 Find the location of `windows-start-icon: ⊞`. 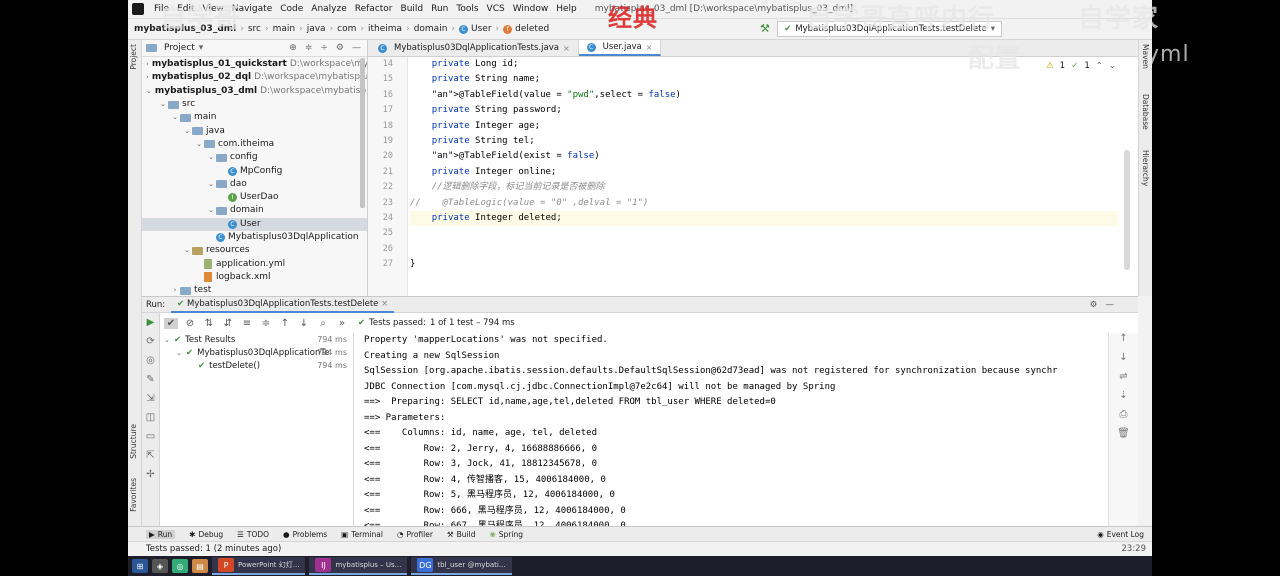

windows-start-icon: ⊞ is located at coordinates (140, 566).